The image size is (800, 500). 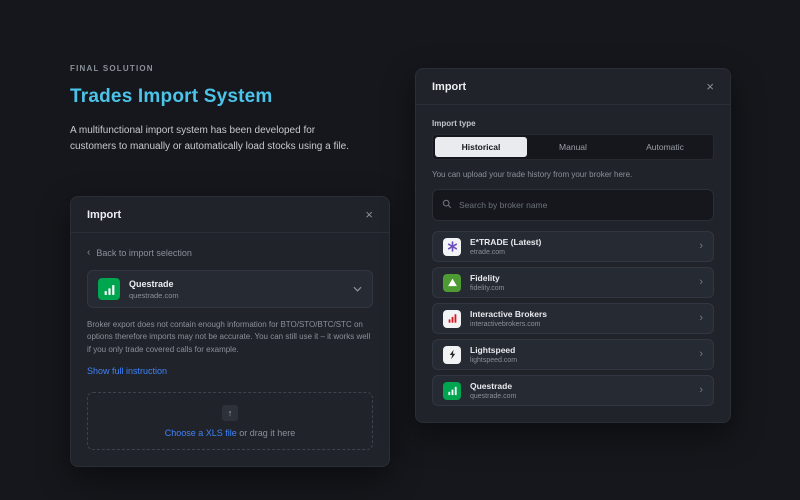 I want to click on lightspeed-logo-icon, so click(x=452, y=354).